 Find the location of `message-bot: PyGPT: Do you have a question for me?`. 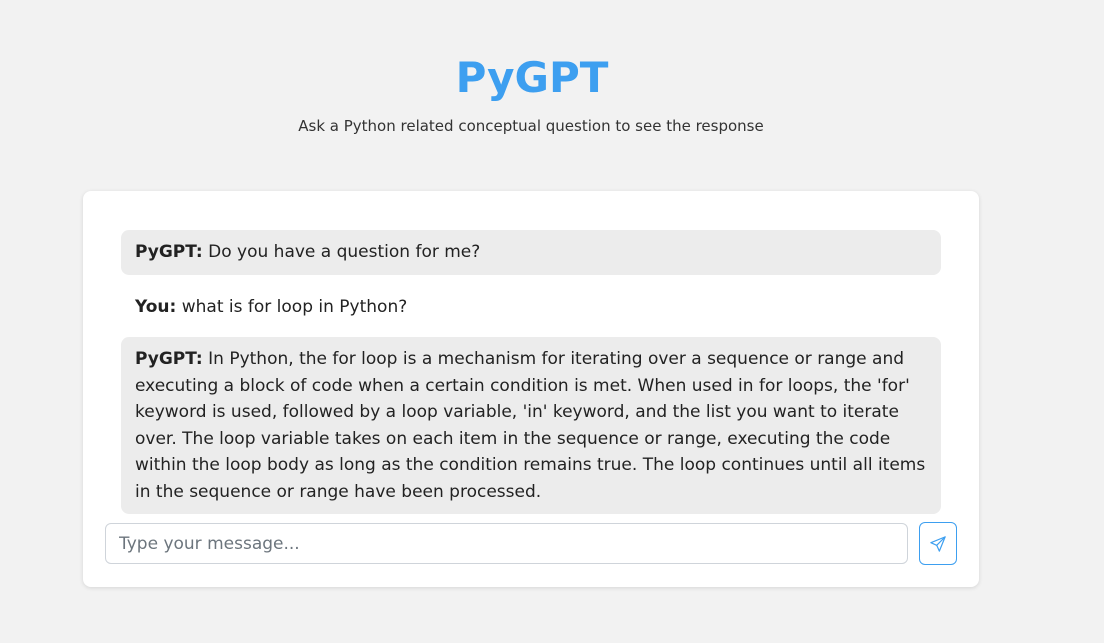

message-bot: PyGPT: Do you have a question for me? is located at coordinates (531, 252).